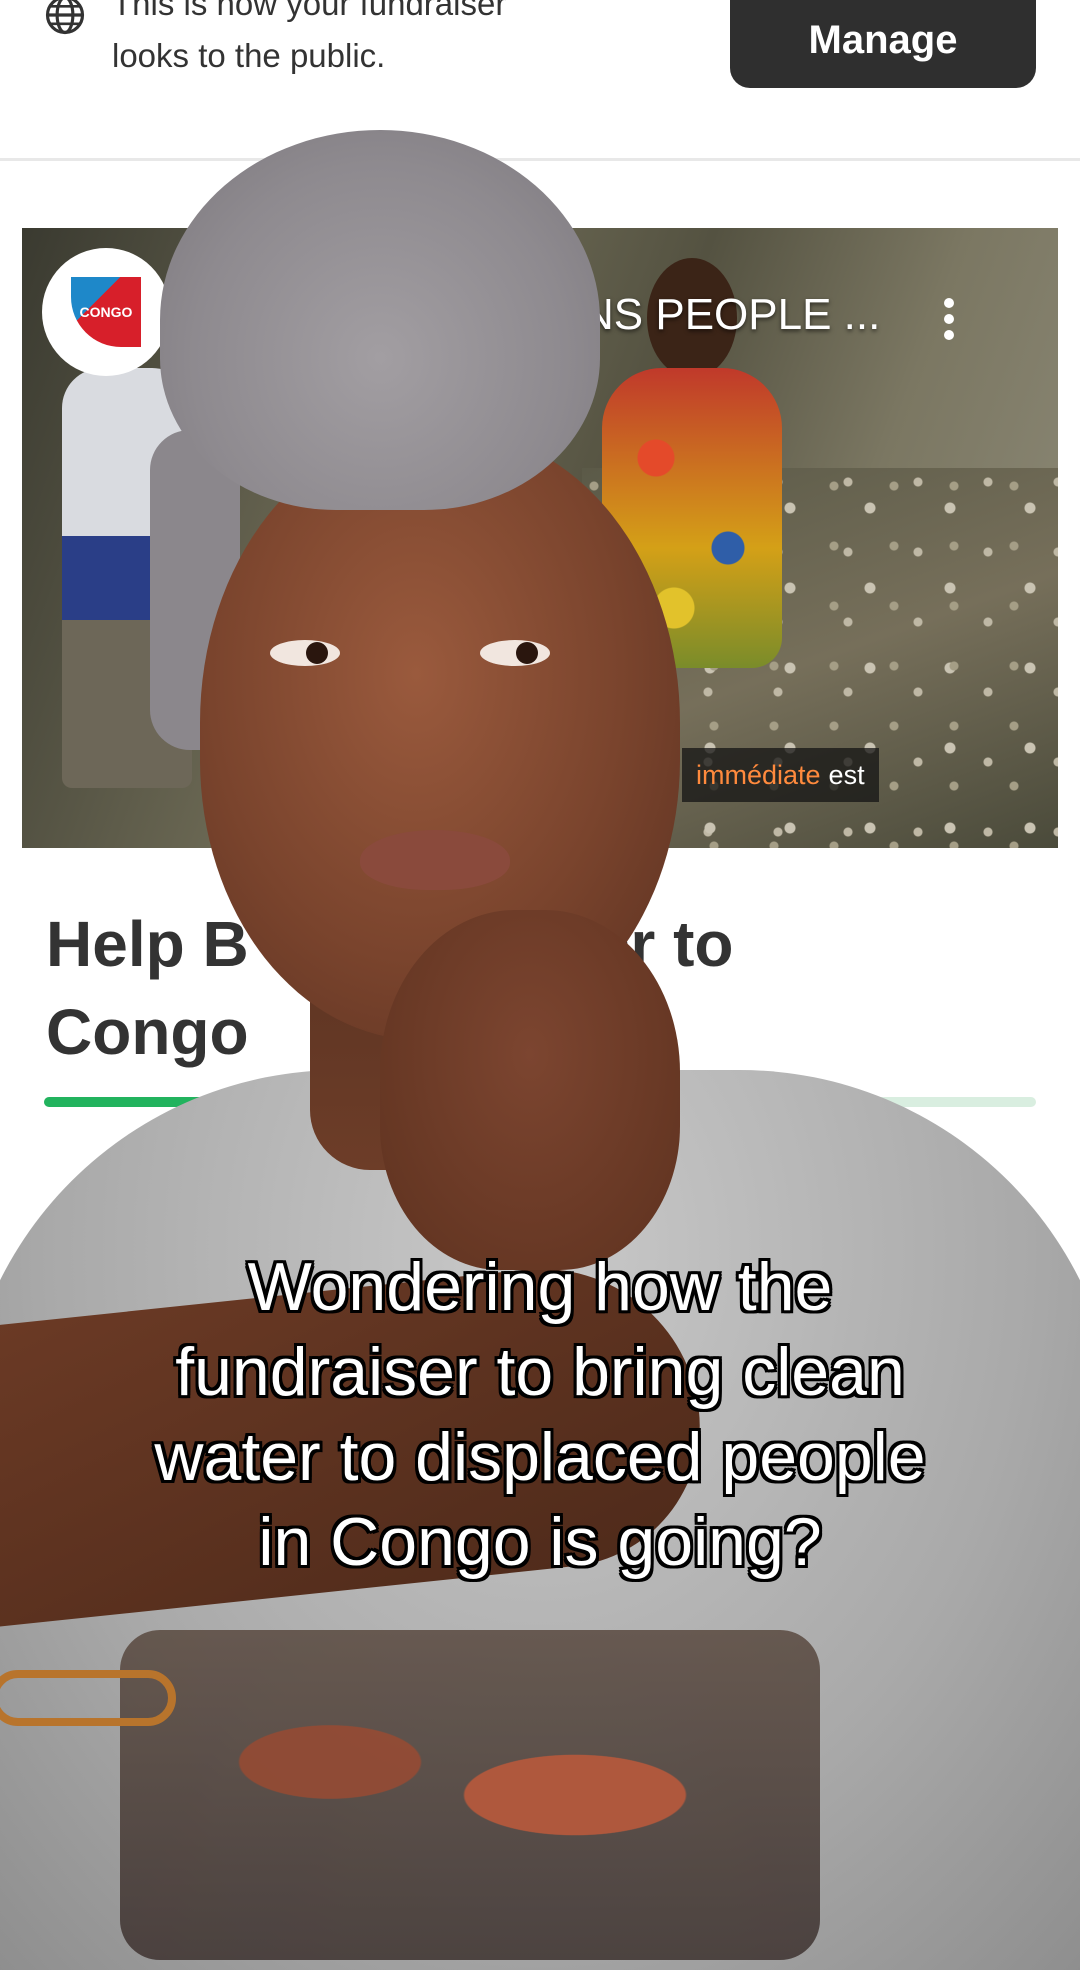  Describe the element at coordinates (147, 1032) in the screenshot. I see `fundraiser-title-line-2: Congo` at that location.